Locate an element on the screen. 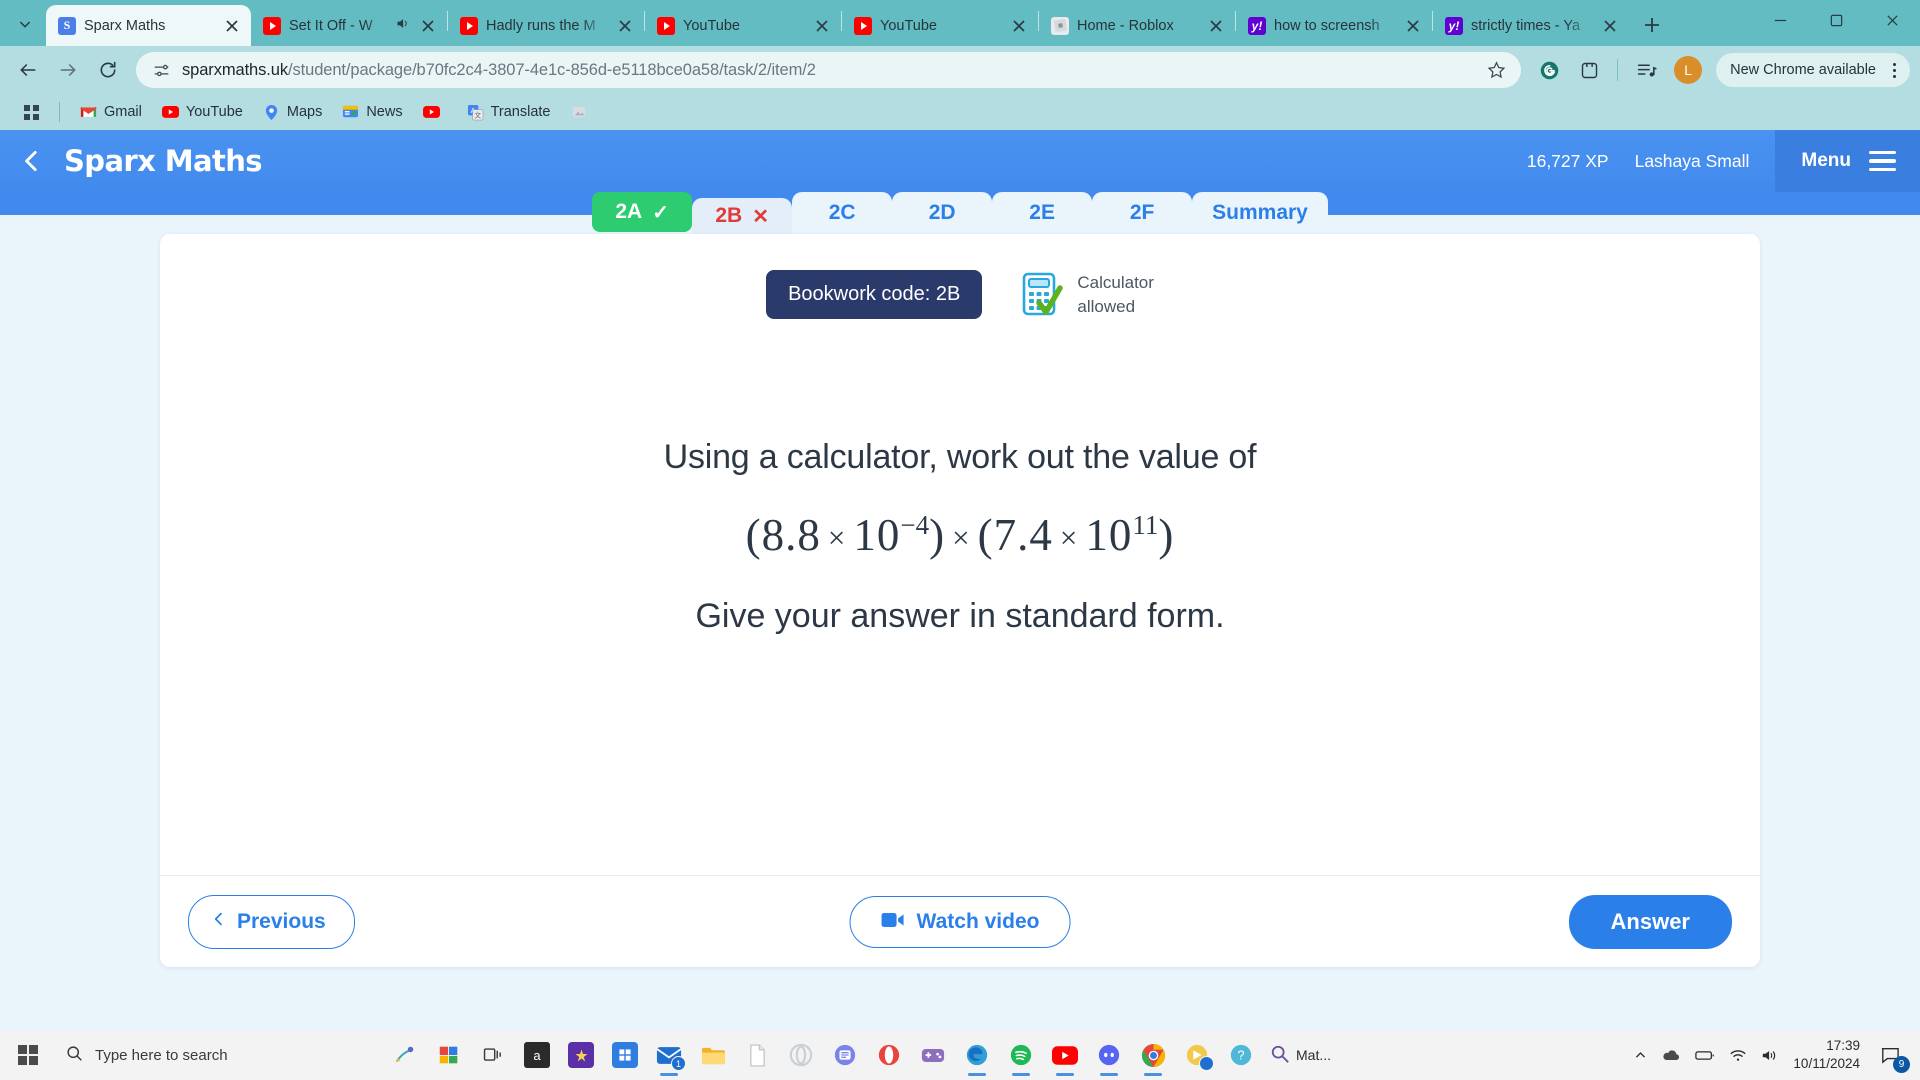  bookmark-gmail: Gmail is located at coordinates (111, 112).